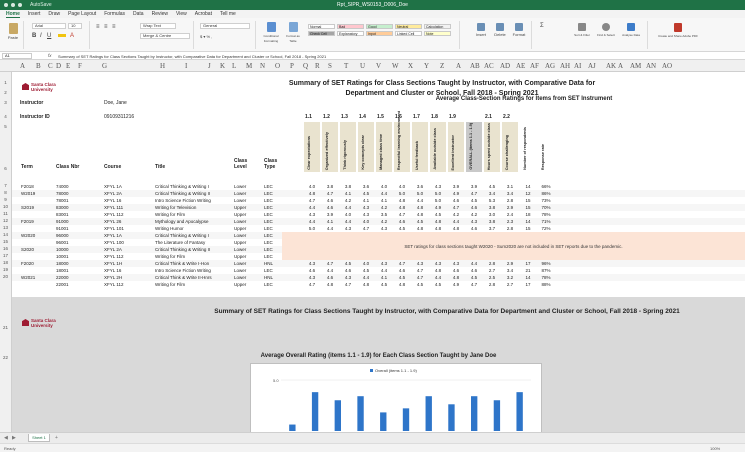 This screenshot has height=452, width=745. I want to click on column-header-x: X, so click(410, 66).